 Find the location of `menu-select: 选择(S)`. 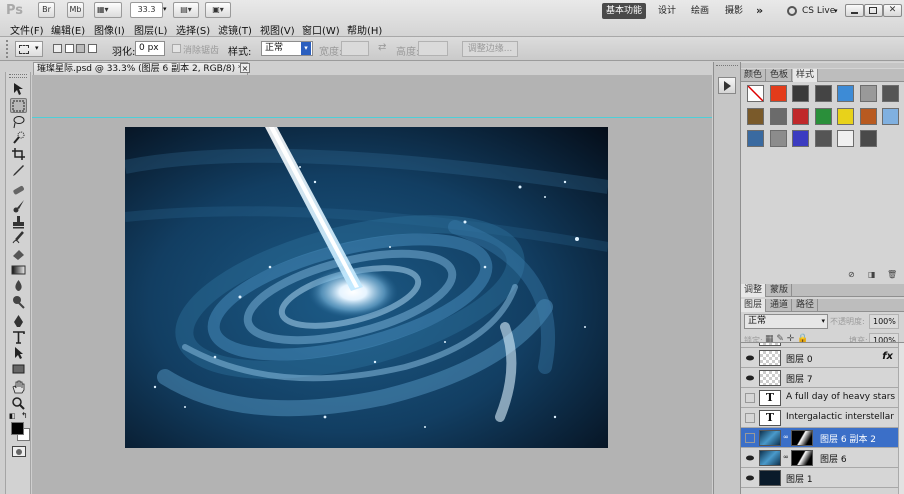

menu-select: 选择(S) is located at coordinates (193, 29).